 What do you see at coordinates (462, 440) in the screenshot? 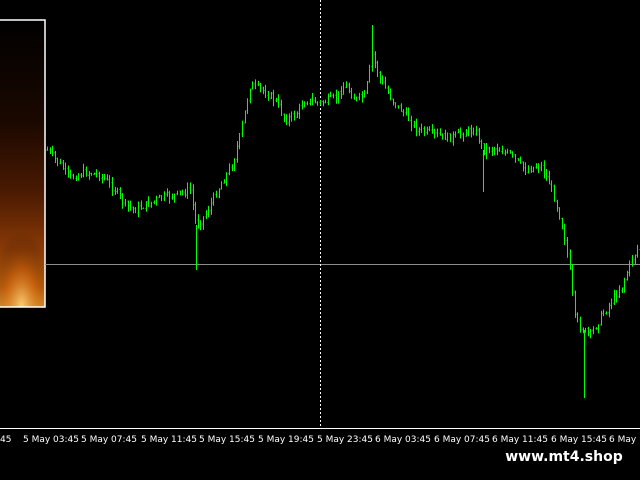
I see `time-label: 6 May 07:45` at bounding box center [462, 440].